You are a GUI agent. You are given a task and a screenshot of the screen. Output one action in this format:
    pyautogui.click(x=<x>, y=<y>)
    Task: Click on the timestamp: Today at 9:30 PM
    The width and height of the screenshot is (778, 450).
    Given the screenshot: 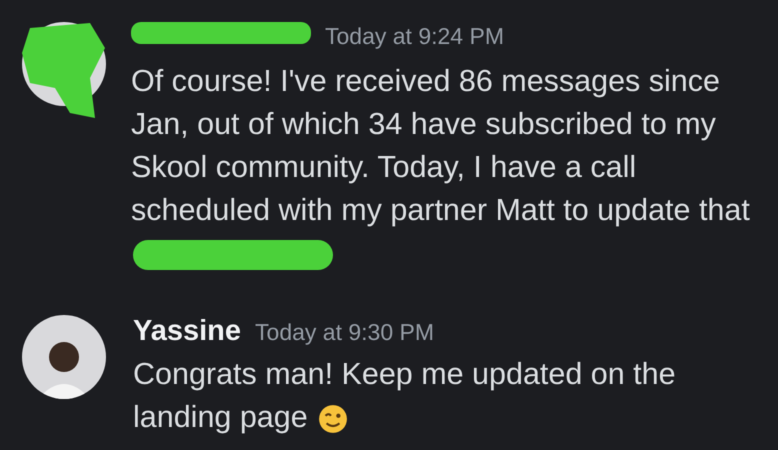 What is the action you would take?
    pyautogui.click(x=344, y=332)
    